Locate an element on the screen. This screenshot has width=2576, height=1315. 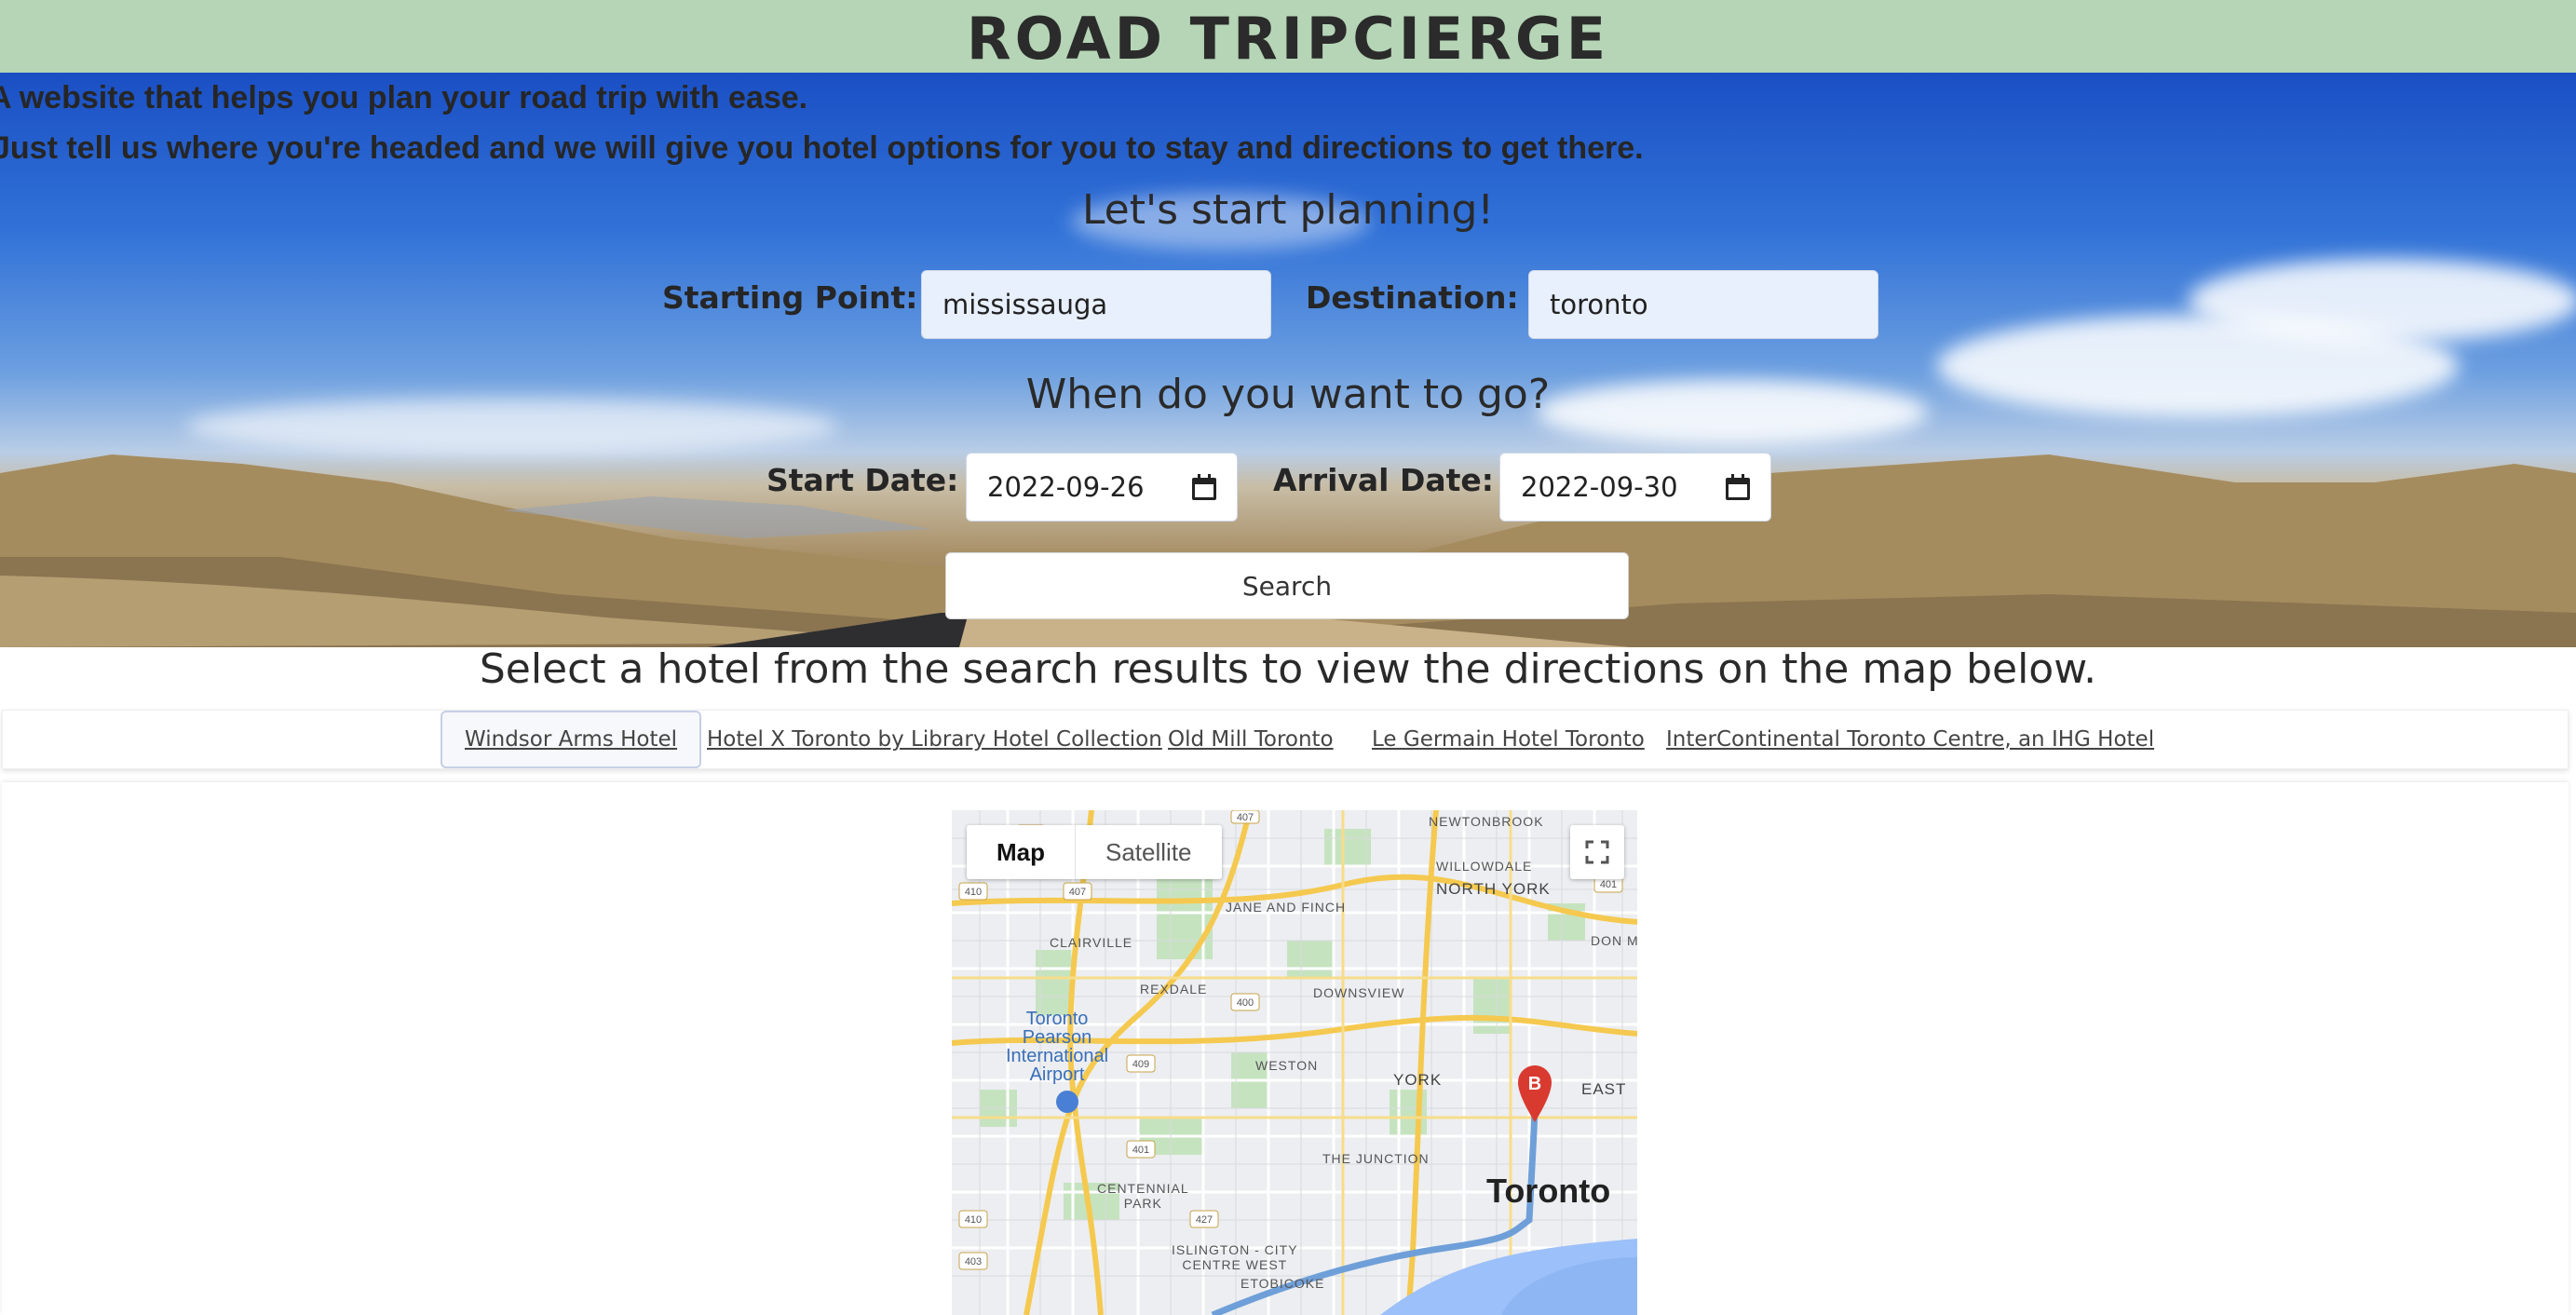
map-type-satellite-button: Satellite is located at coordinates (1149, 852).